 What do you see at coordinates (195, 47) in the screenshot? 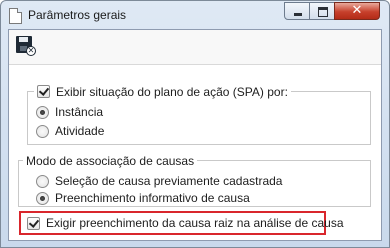
I see `toolbar: ✕` at bounding box center [195, 47].